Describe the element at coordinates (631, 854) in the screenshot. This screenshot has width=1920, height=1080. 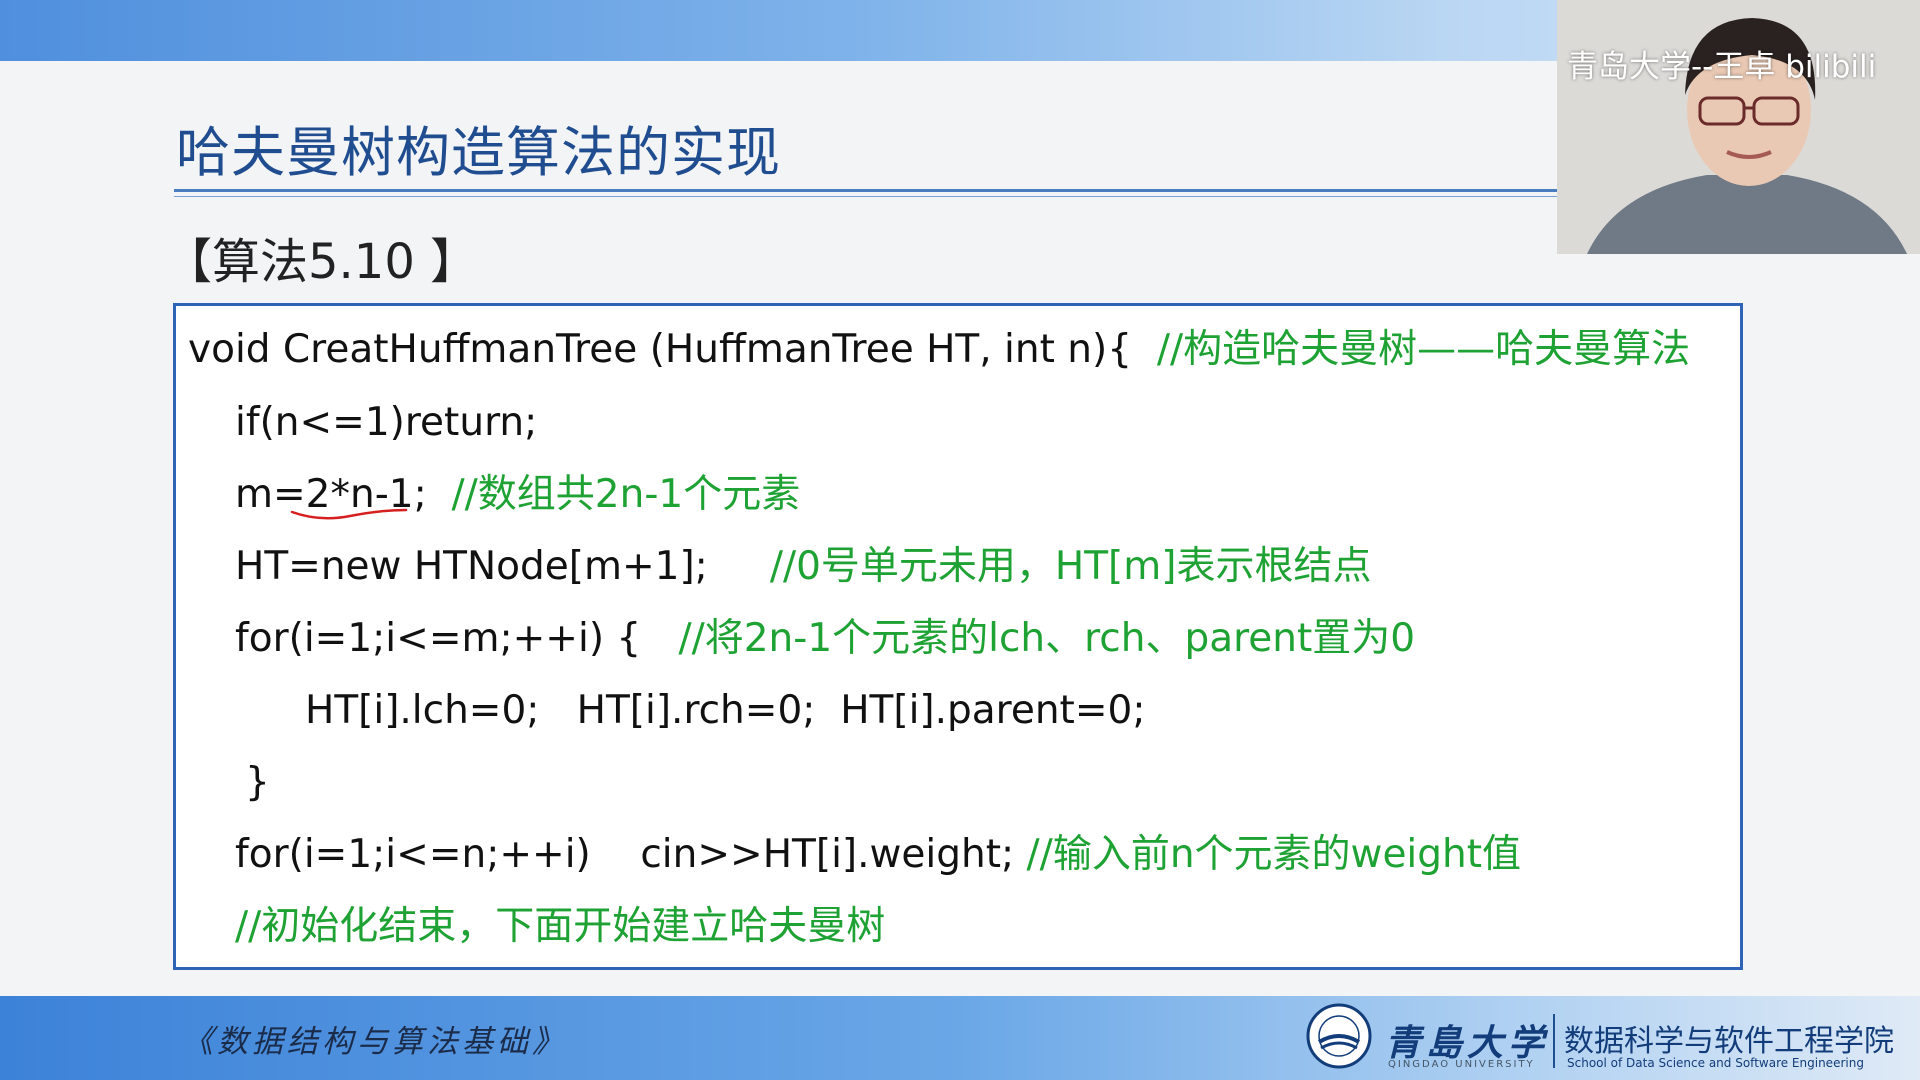
I see `code-text: for(i=1;i<=n;++i) cin>>HT[i].weight;` at that location.